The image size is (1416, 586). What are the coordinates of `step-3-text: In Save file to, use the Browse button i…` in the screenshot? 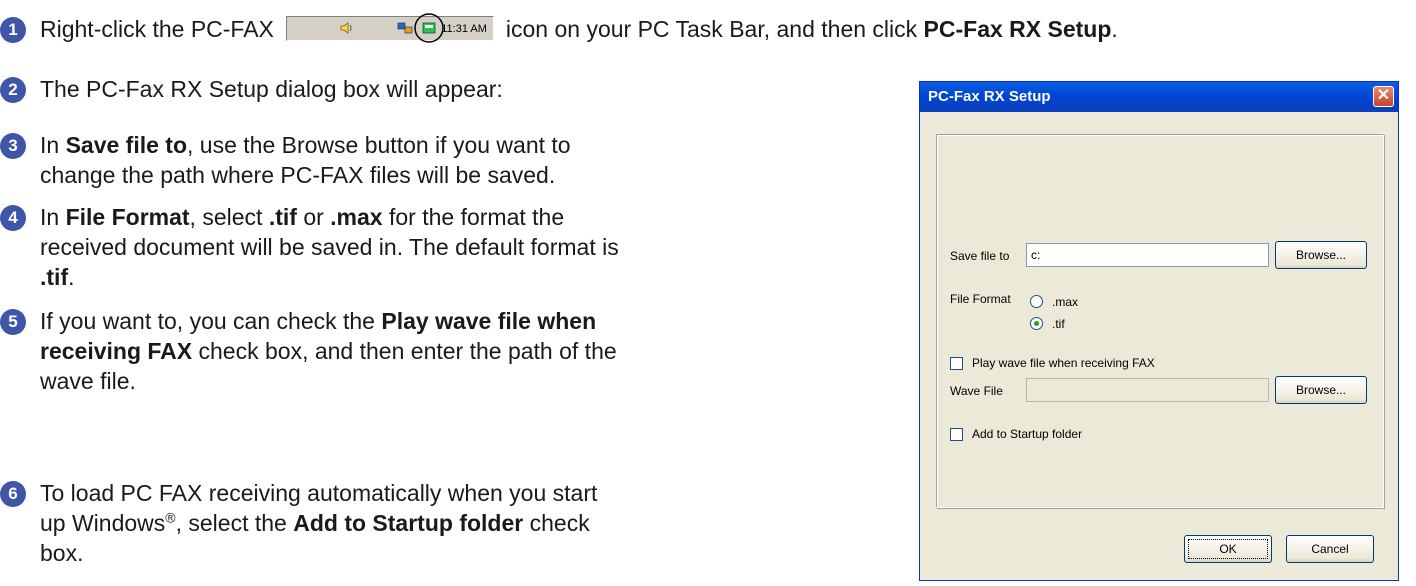 It's located at (305, 160).